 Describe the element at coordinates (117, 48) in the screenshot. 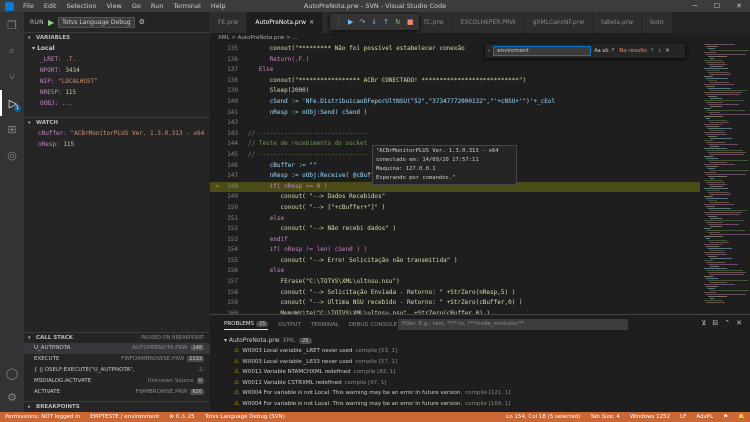

I see `scope-local: ▾ Local` at that location.